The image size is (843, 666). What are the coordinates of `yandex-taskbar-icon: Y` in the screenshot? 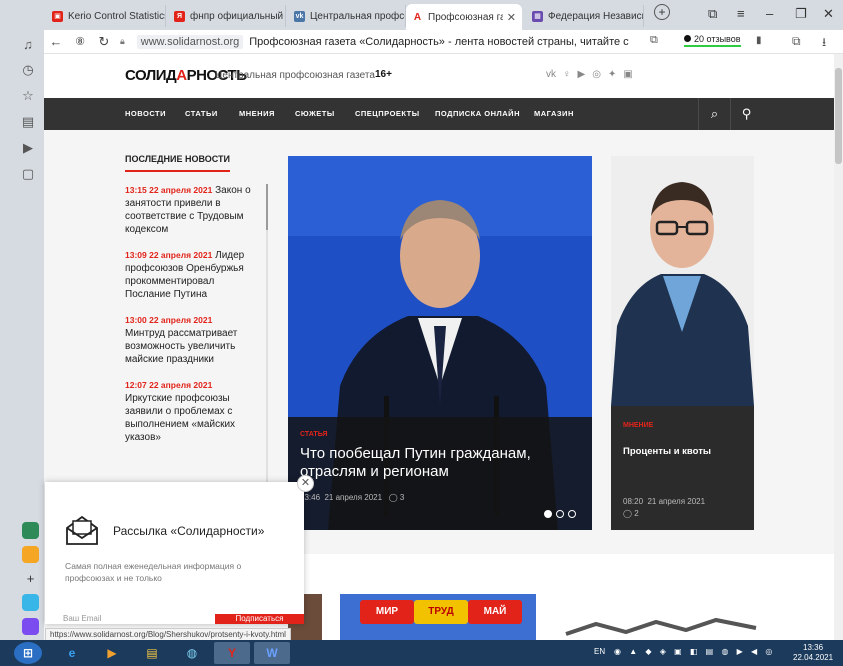 It's located at (232, 653).